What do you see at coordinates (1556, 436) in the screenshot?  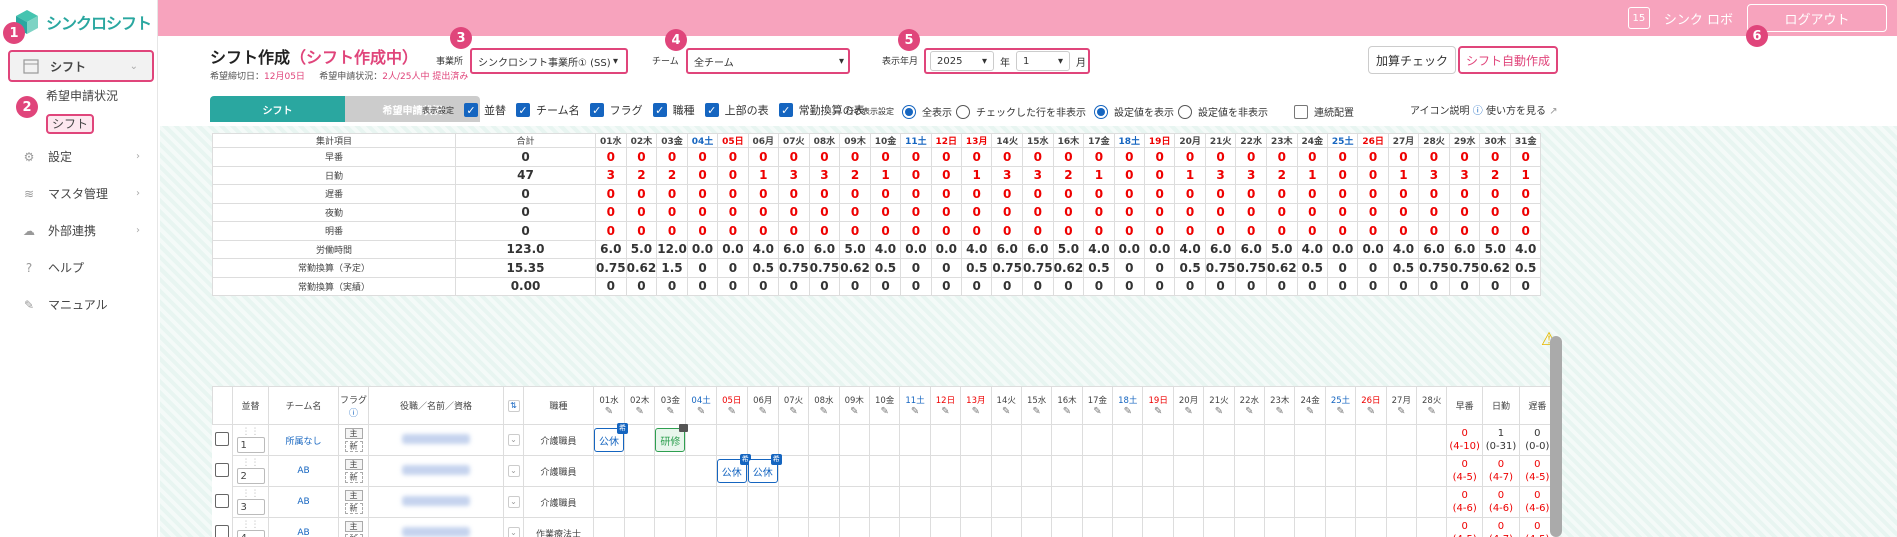 I see `scrollbar` at bounding box center [1556, 436].